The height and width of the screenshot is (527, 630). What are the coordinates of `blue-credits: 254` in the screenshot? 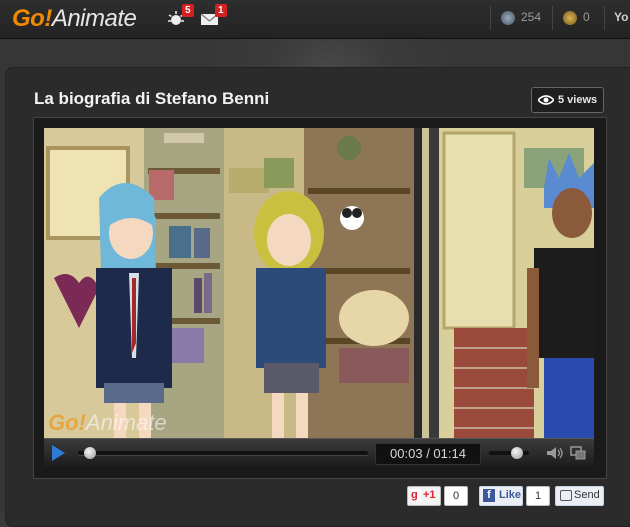 It's located at (521, 17).